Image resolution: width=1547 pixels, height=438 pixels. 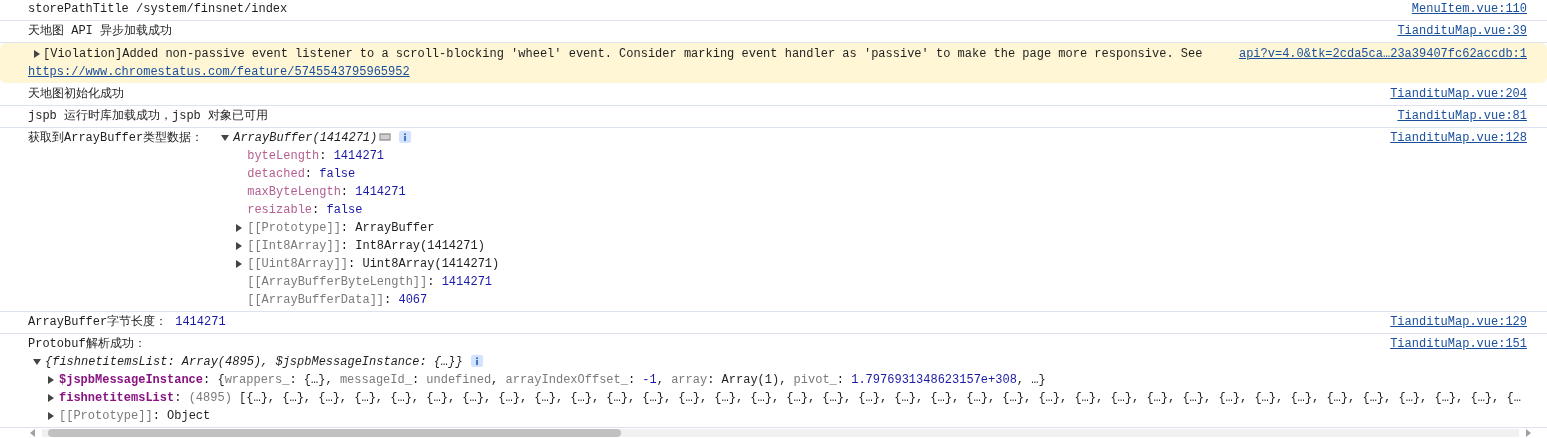 I want to click on property-entry: resizable: false, so click(x=305, y=210).